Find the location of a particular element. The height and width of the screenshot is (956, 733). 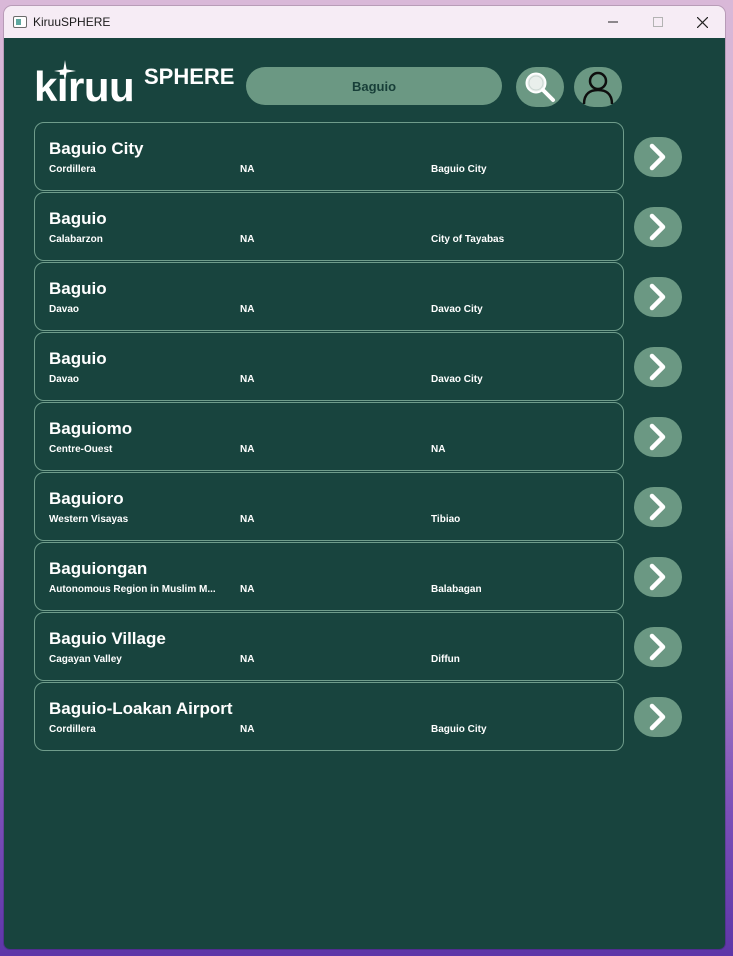

close-icon is located at coordinates (702, 22).